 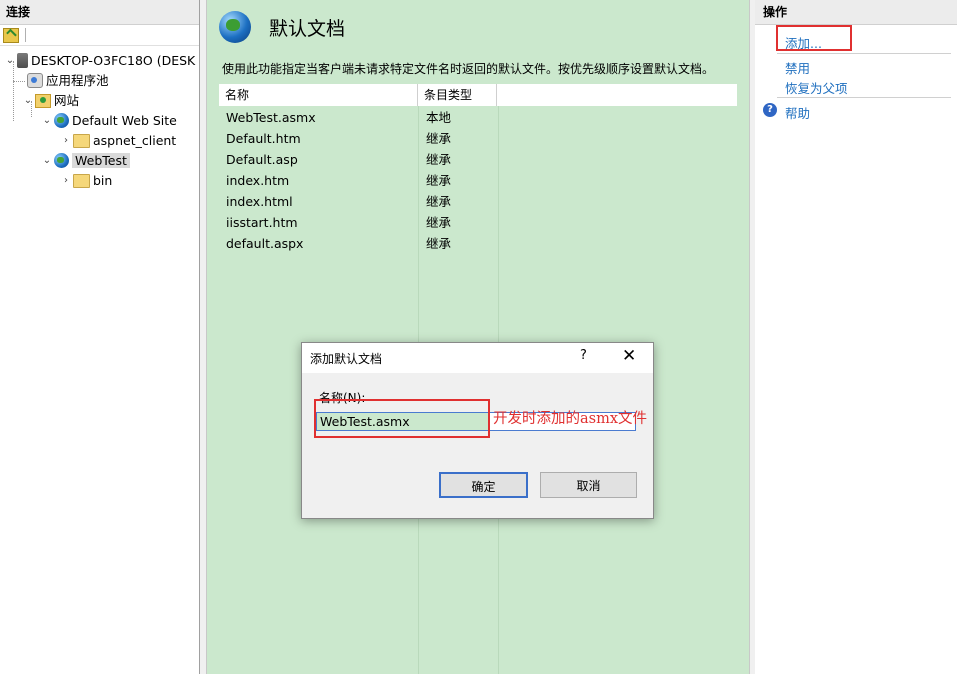 I want to click on list-item: index.htm 继承, so click(x=478, y=180).